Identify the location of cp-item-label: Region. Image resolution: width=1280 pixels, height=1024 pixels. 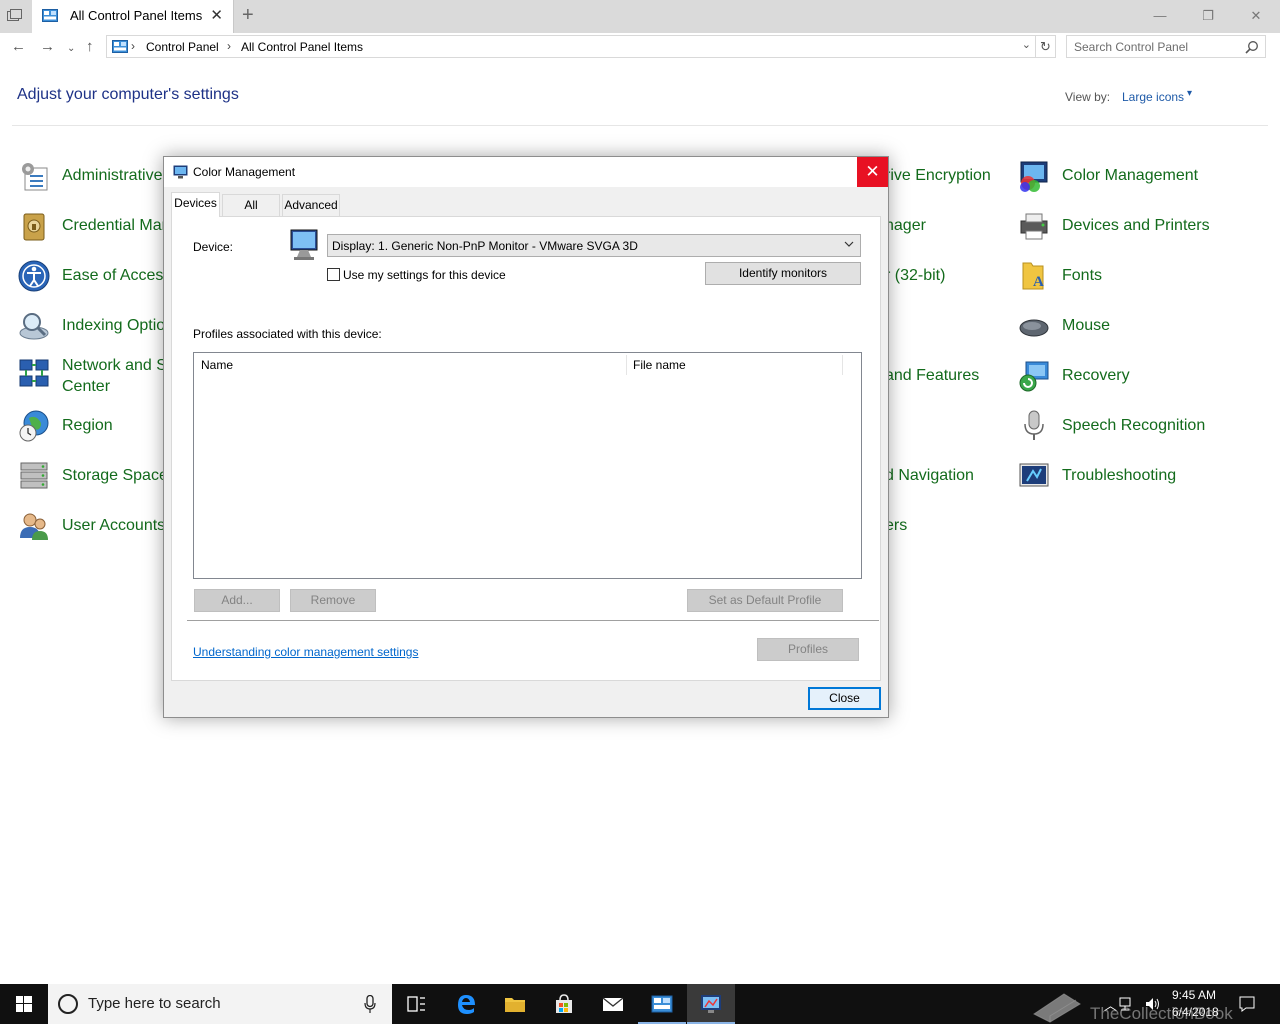
(87, 425).